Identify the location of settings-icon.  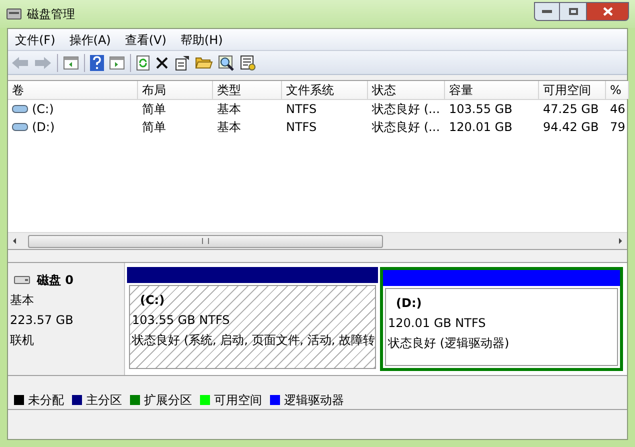
(248, 62).